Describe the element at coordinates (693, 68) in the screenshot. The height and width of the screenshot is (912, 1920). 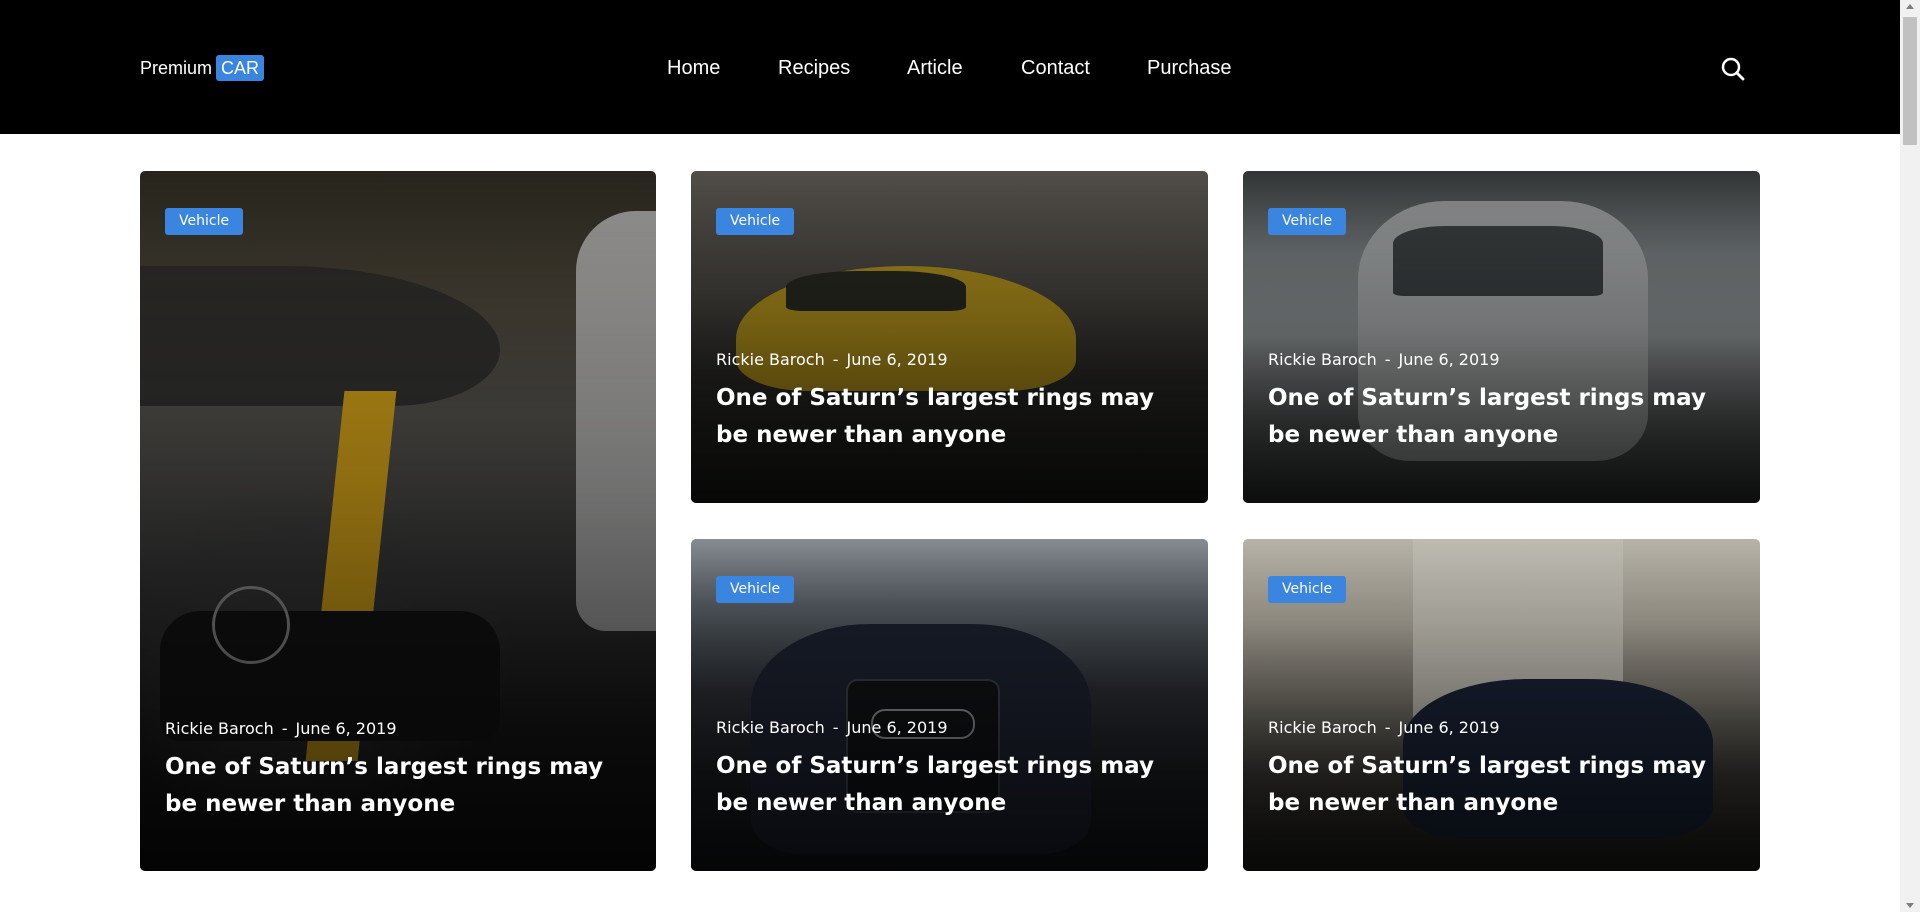
I see `nav-link-home: Home` at that location.